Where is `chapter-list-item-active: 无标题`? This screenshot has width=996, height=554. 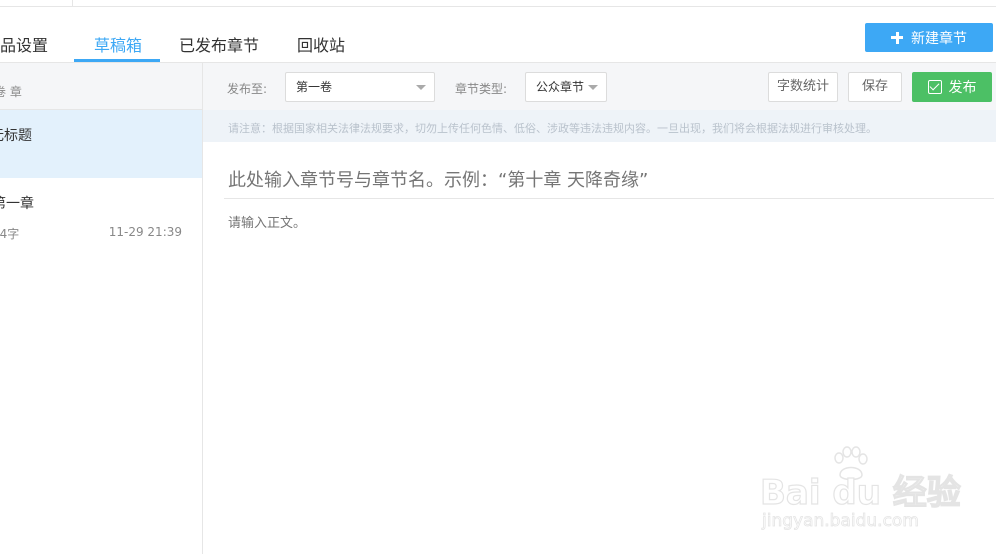 chapter-list-item-active: 无标题 is located at coordinates (101, 144).